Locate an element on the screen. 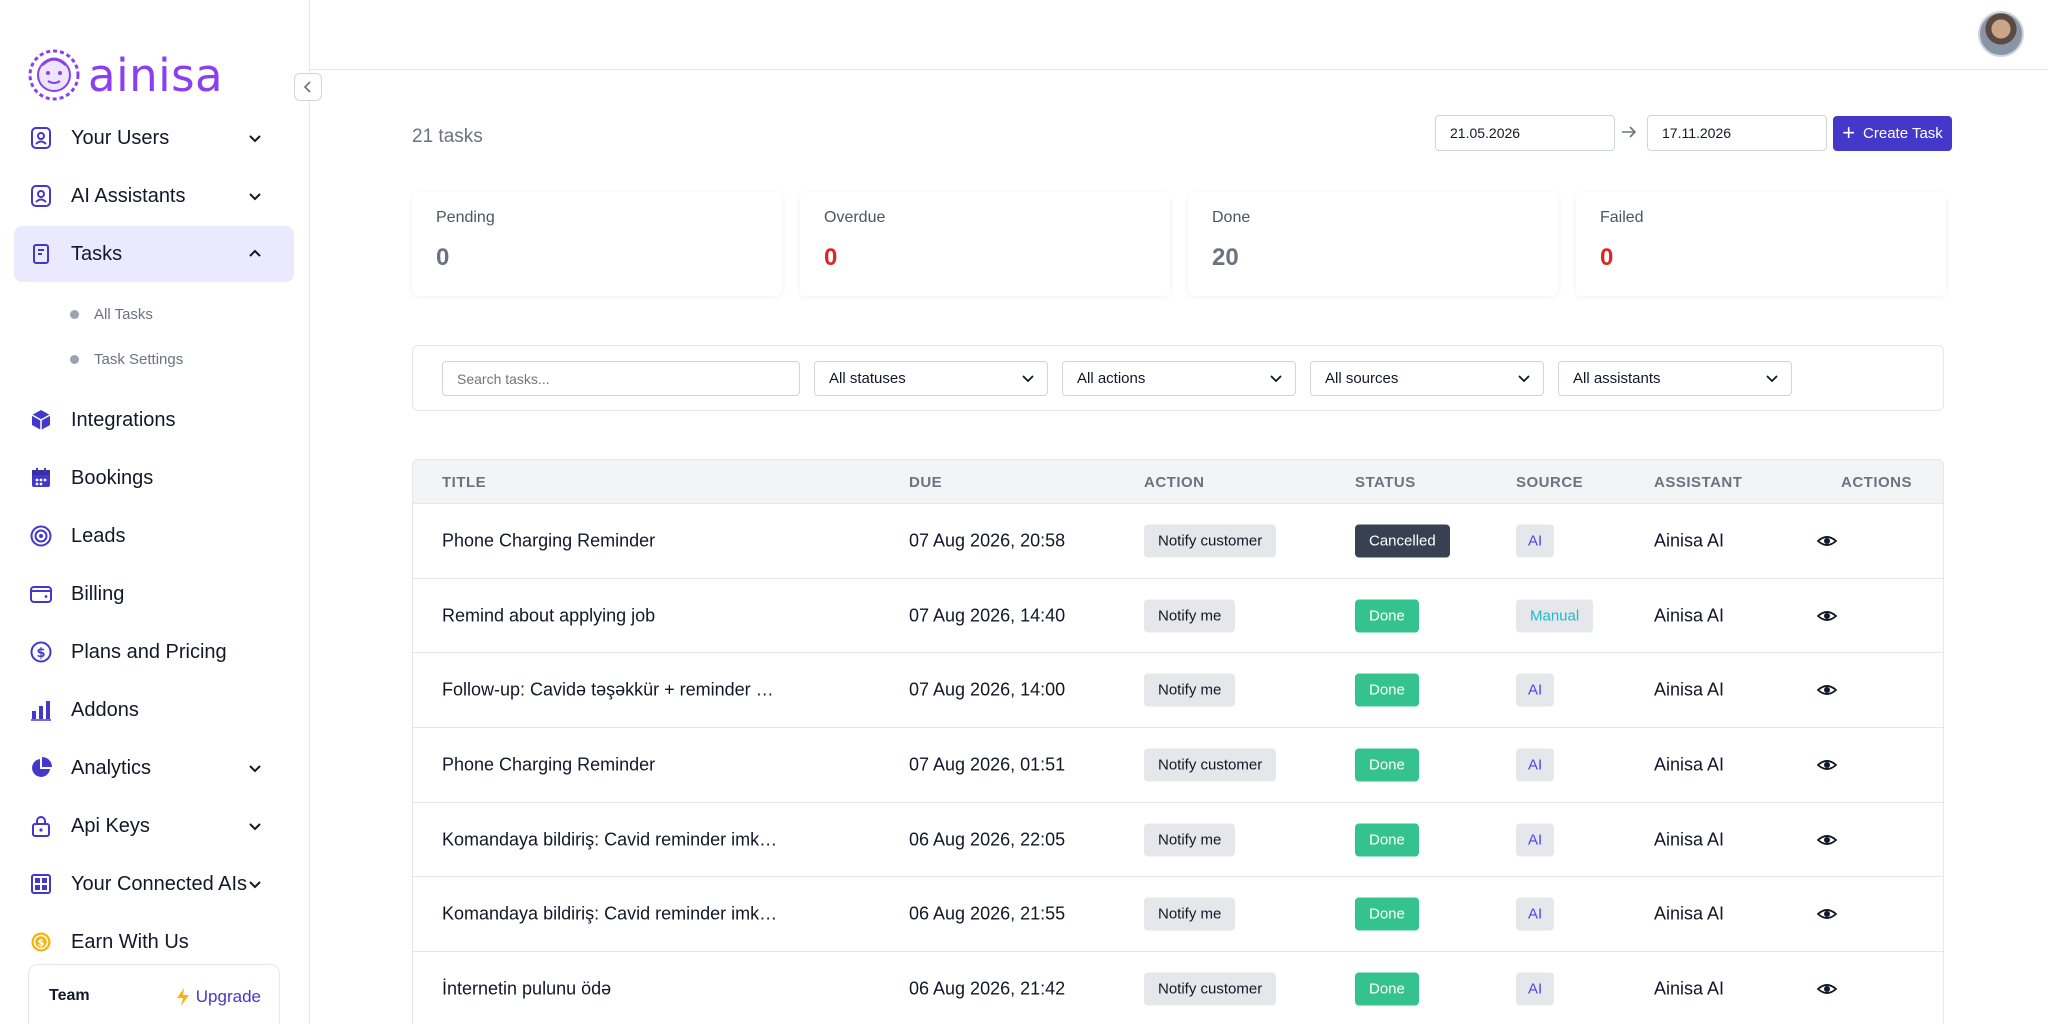  date-to-input: 17.11.2026 is located at coordinates (1737, 133).